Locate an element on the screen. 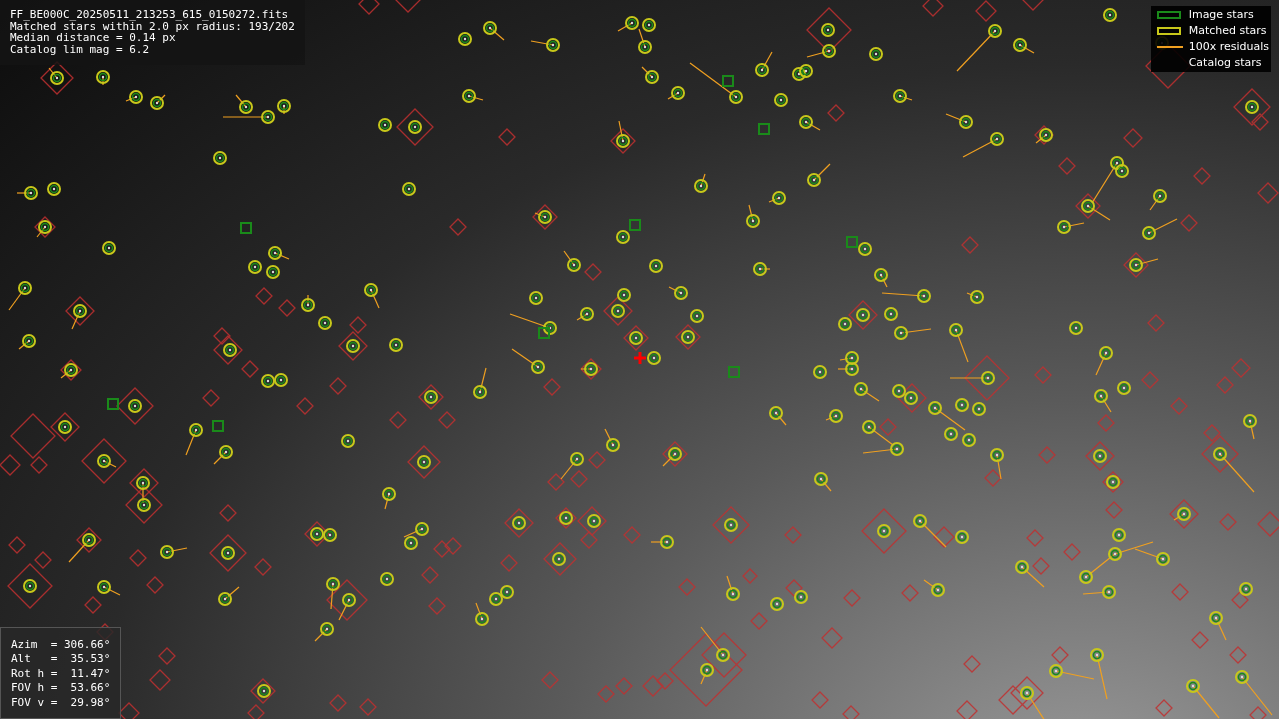 This screenshot has height=719, width=1279. legend-label: Matched stars is located at coordinates (1228, 31).